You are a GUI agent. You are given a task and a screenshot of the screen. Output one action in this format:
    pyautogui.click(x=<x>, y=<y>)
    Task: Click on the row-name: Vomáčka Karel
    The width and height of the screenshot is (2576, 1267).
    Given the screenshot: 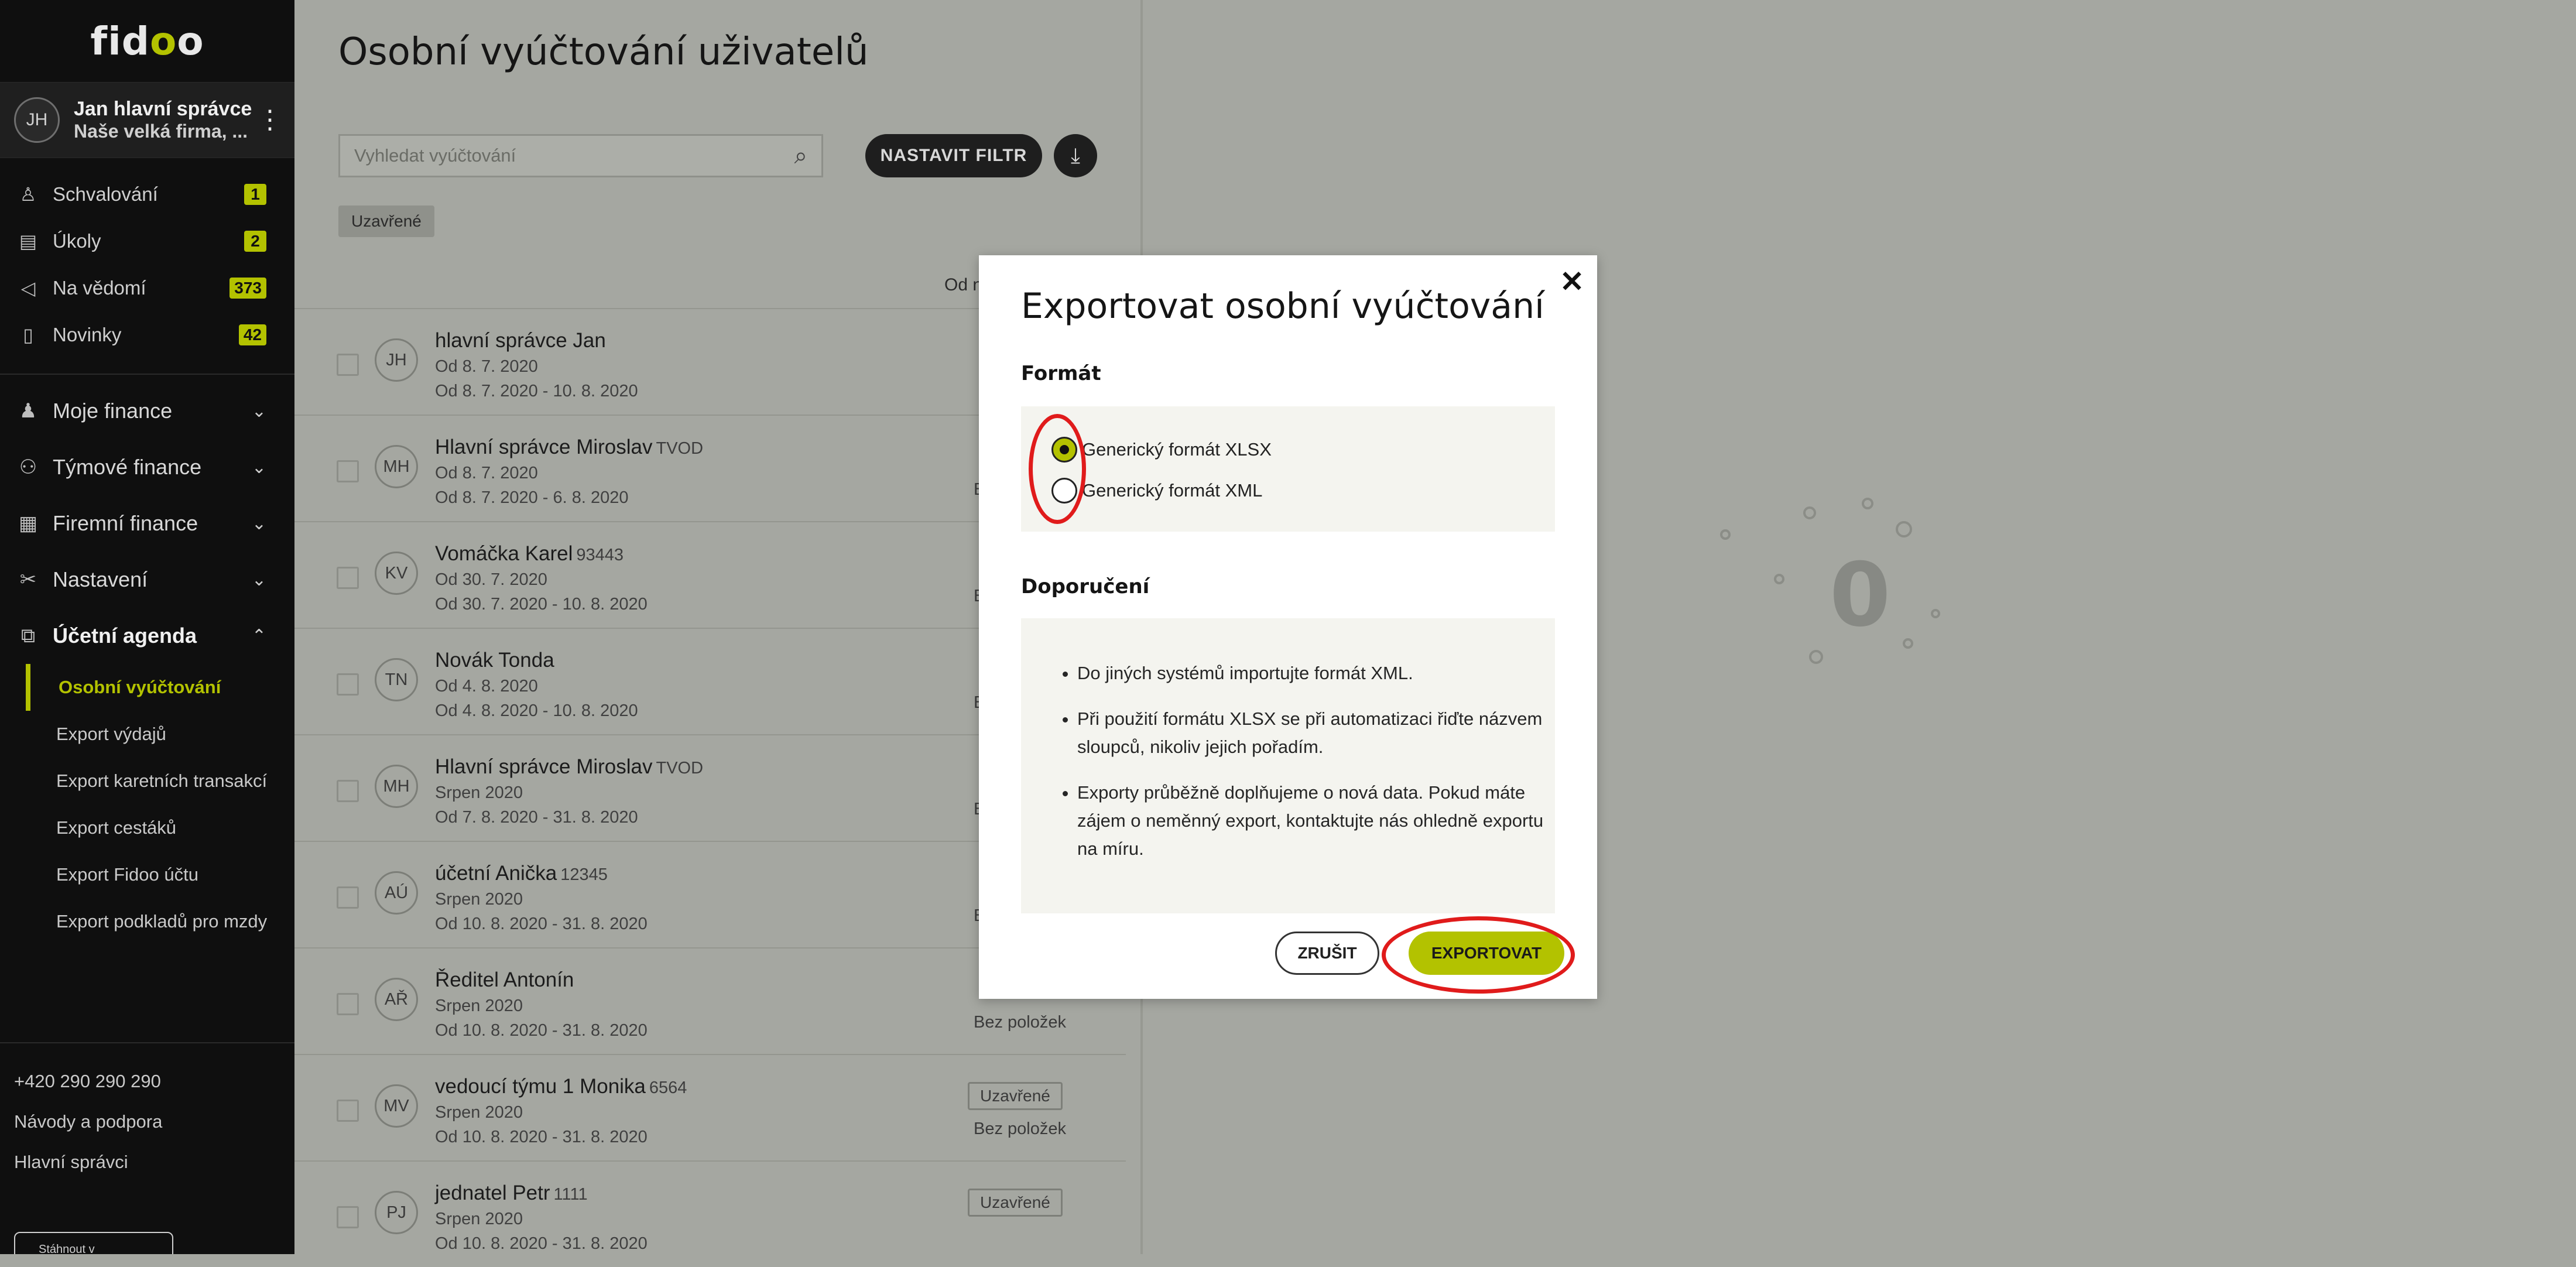 What is the action you would take?
    pyautogui.click(x=504, y=553)
    